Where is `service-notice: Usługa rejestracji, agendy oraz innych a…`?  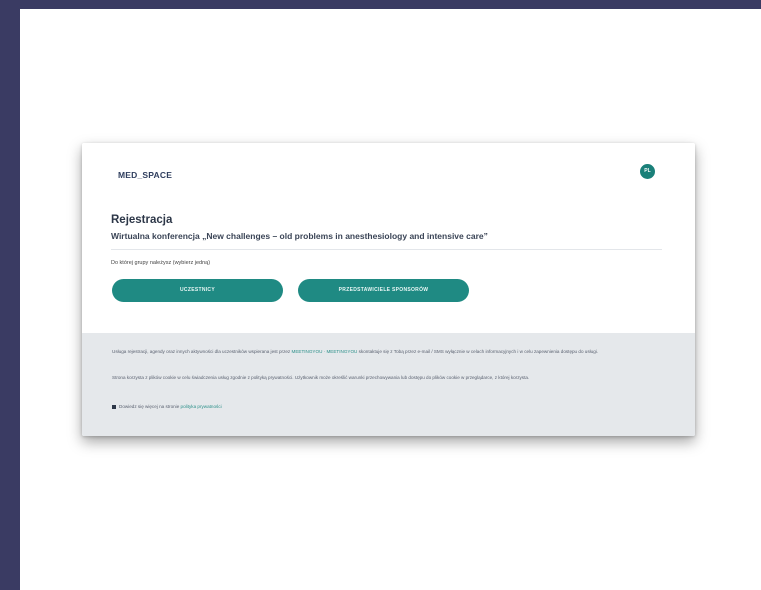
service-notice: Usługa rejestracji, agendy oraz innych a… is located at coordinates (392, 352).